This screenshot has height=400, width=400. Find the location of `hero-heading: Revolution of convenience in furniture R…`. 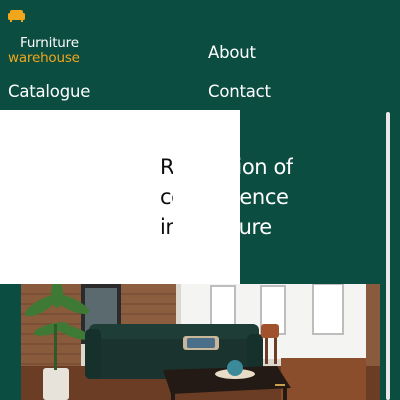

hero-heading: Revolution of convenience in furniture R… is located at coordinates (260, 200).